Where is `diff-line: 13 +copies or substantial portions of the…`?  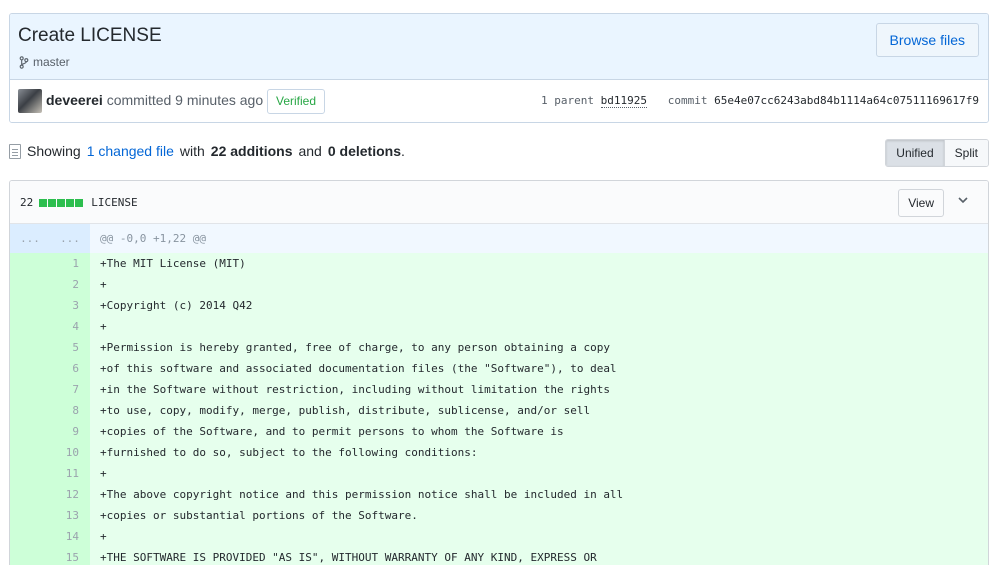 diff-line: 13 +copies or substantial portions of the… is located at coordinates (499, 515).